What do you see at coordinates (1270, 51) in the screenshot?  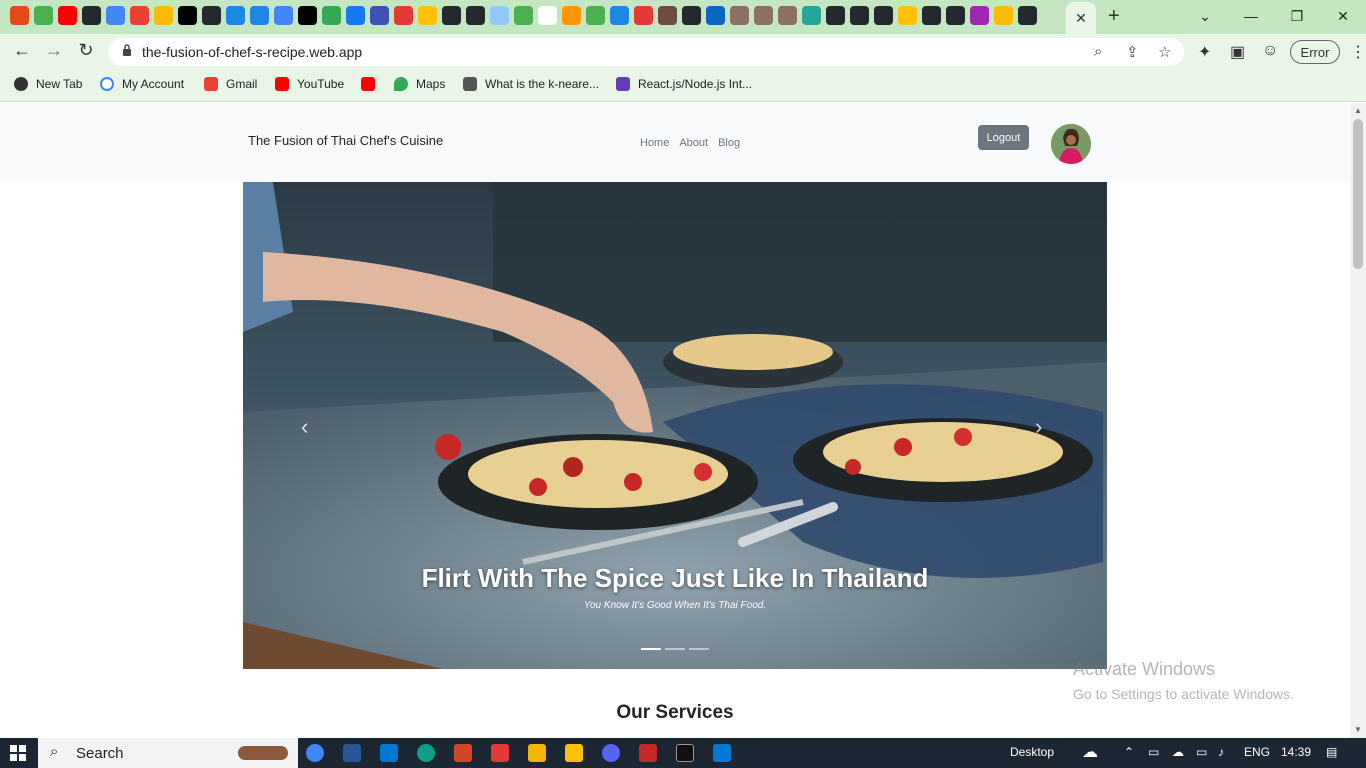 I see `profile-avatar-icon: ☺` at bounding box center [1270, 51].